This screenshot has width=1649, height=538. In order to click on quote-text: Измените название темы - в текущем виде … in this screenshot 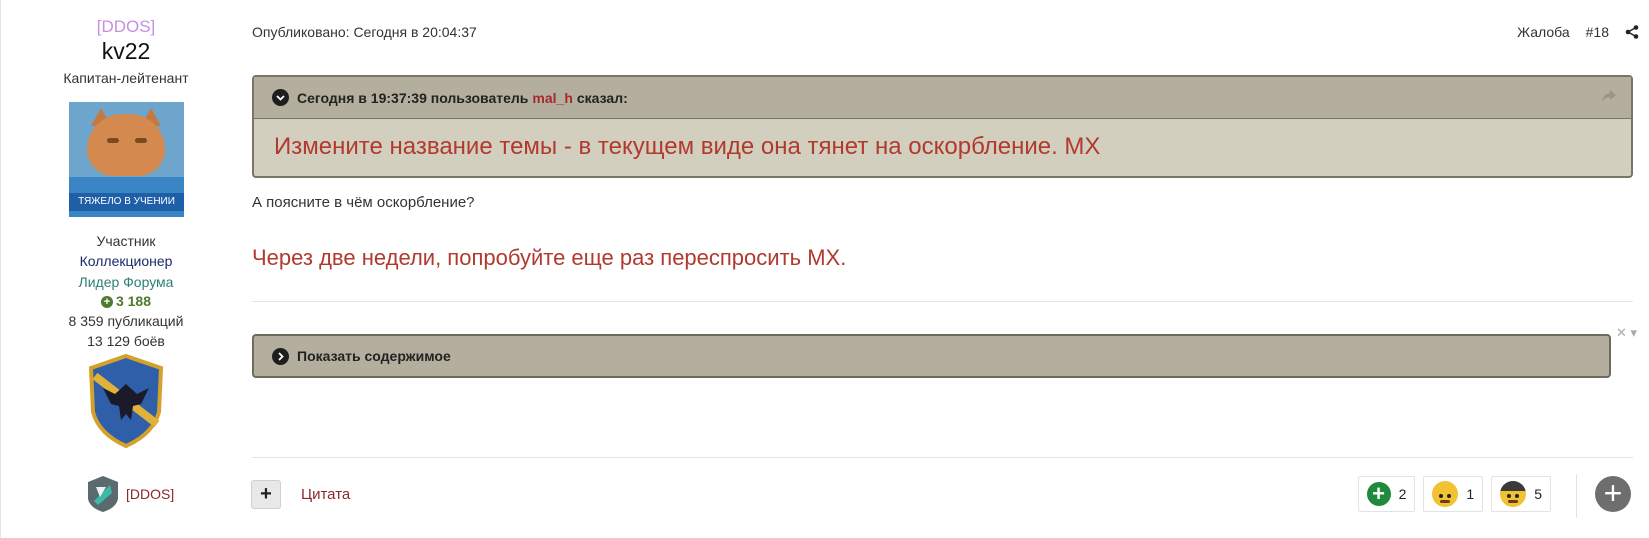, I will do `click(687, 146)`.